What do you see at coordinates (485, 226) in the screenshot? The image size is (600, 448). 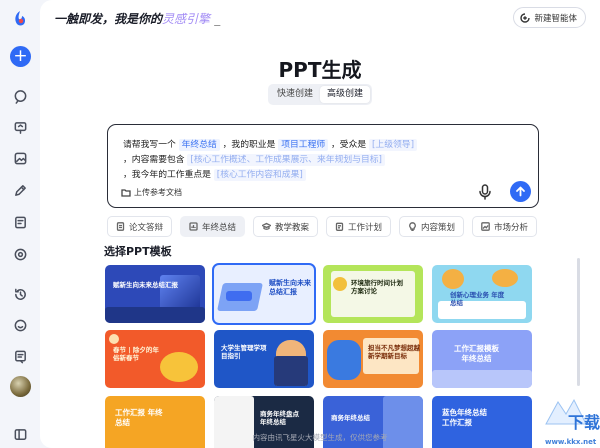 I see `trend-icon` at bounding box center [485, 226].